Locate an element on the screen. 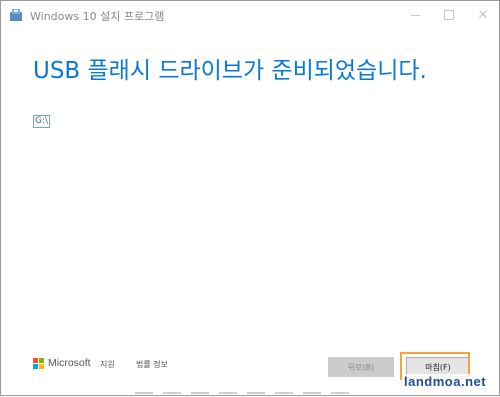 The height and width of the screenshot is (397, 500). support-link: 지원 is located at coordinates (107, 364).